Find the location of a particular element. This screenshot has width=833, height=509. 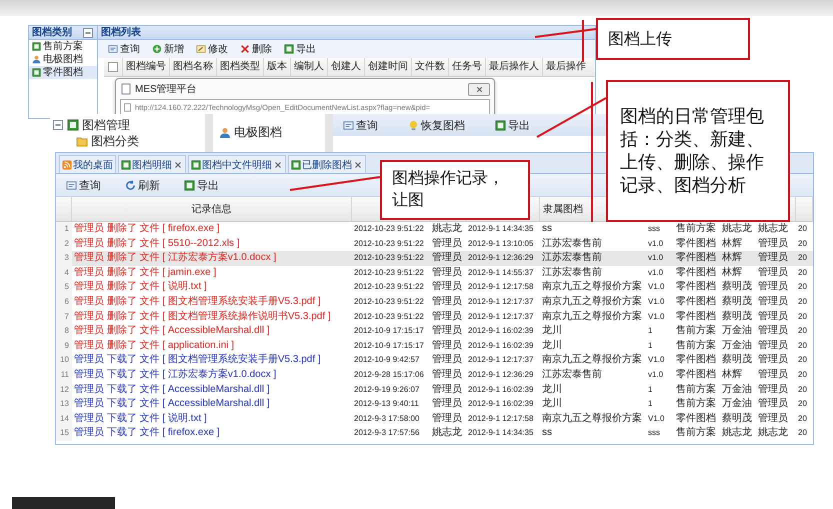

column-header: 图档编号 is located at coordinates (145, 67).